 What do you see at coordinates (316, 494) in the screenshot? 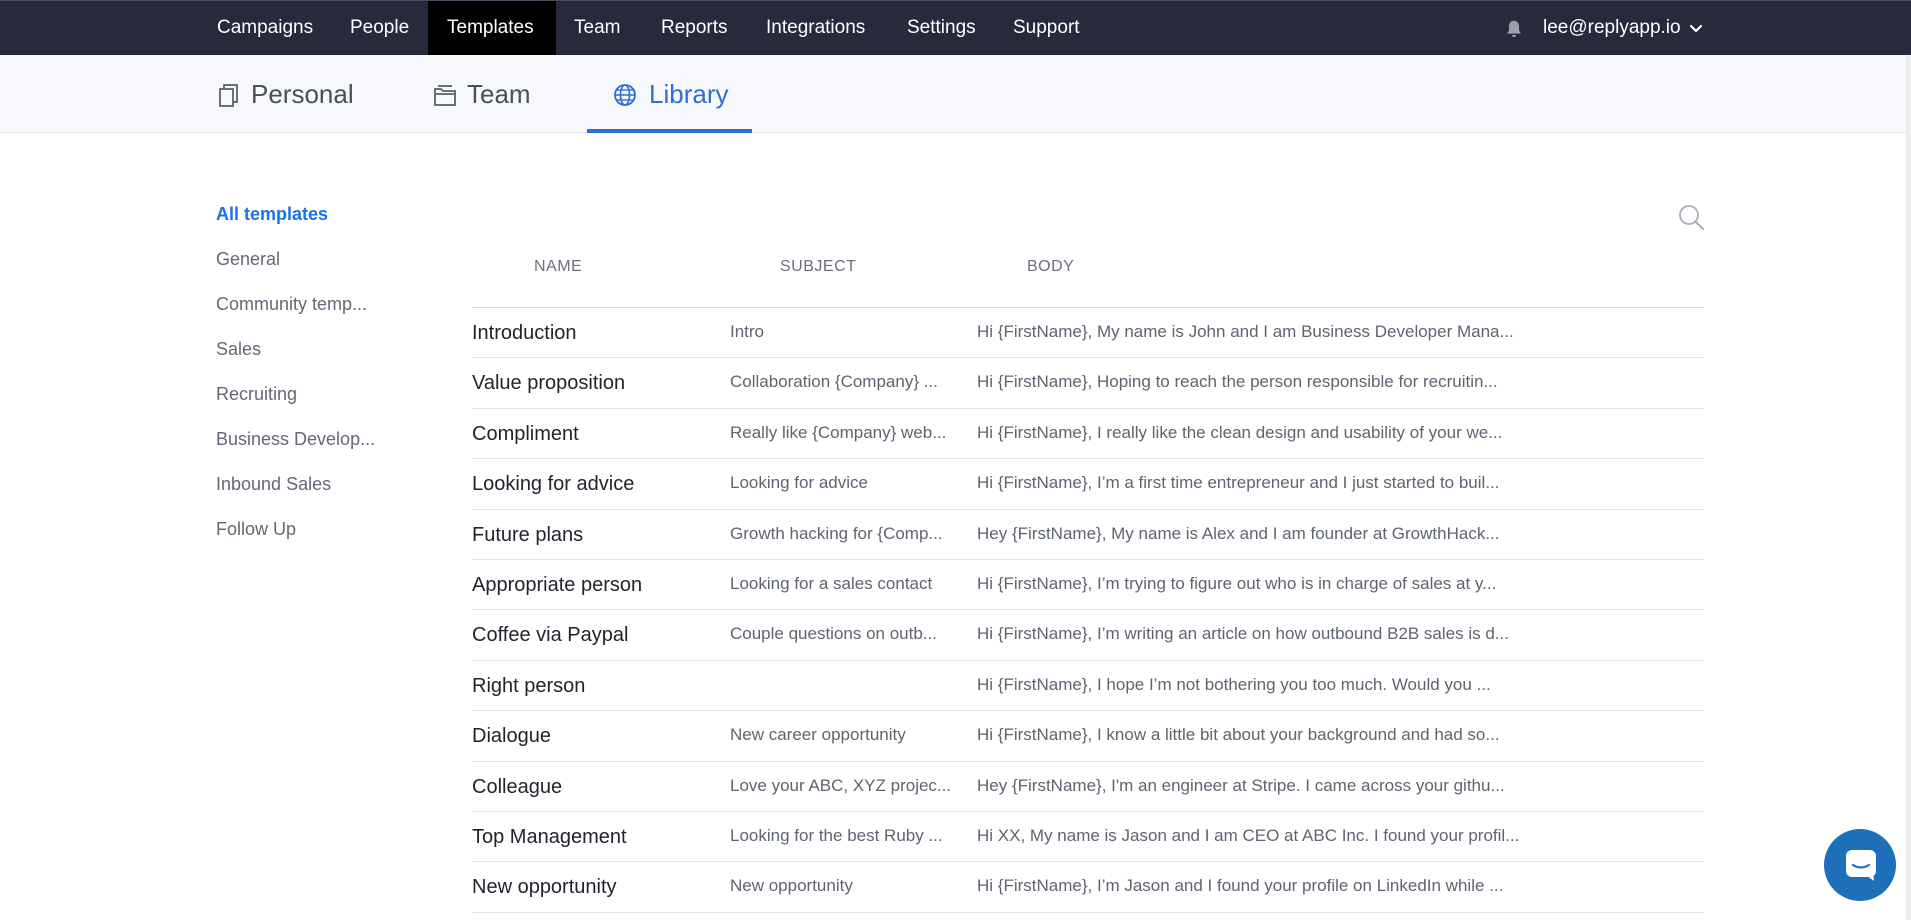
I see `sidebar-item-inbound-sales: Inbound Sales` at bounding box center [316, 494].